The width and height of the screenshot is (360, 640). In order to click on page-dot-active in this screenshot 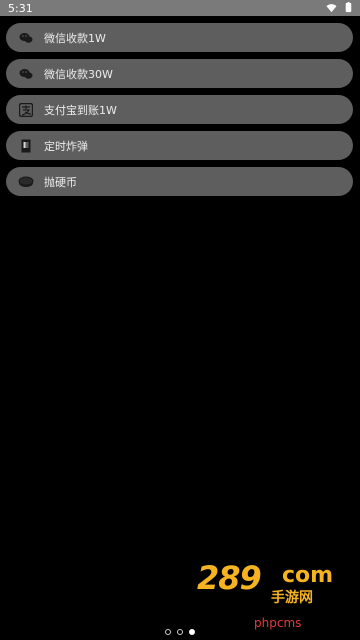, I will do `click(192, 632)`.